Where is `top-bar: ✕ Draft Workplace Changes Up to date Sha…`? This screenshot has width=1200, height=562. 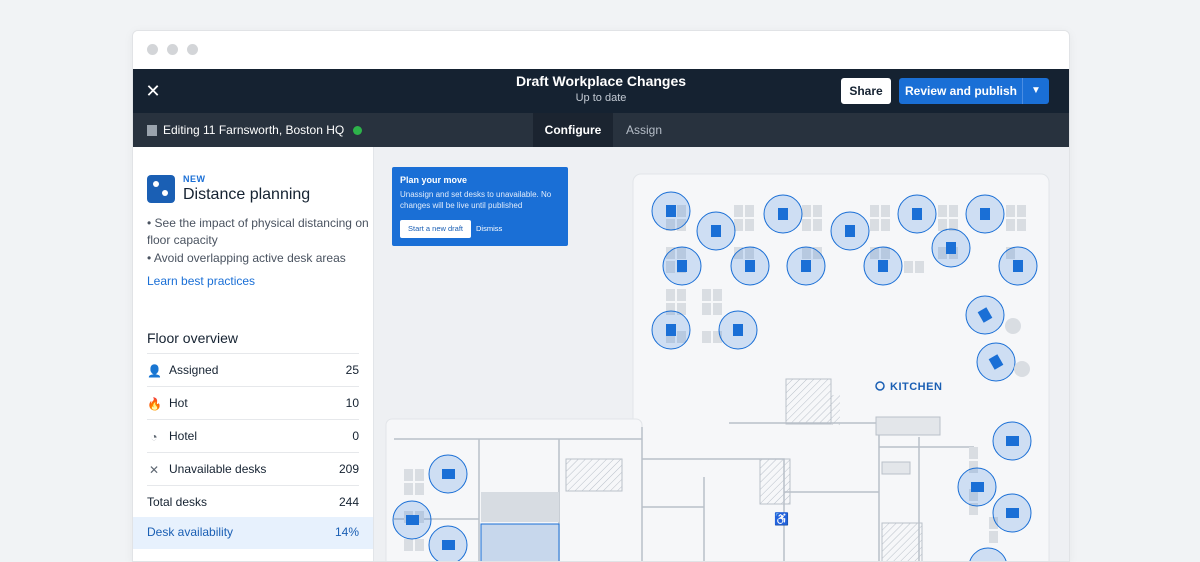
top-bar: ✕ Draft Workplace Changes Up to date Sha… is located at coordinates (601, 91).